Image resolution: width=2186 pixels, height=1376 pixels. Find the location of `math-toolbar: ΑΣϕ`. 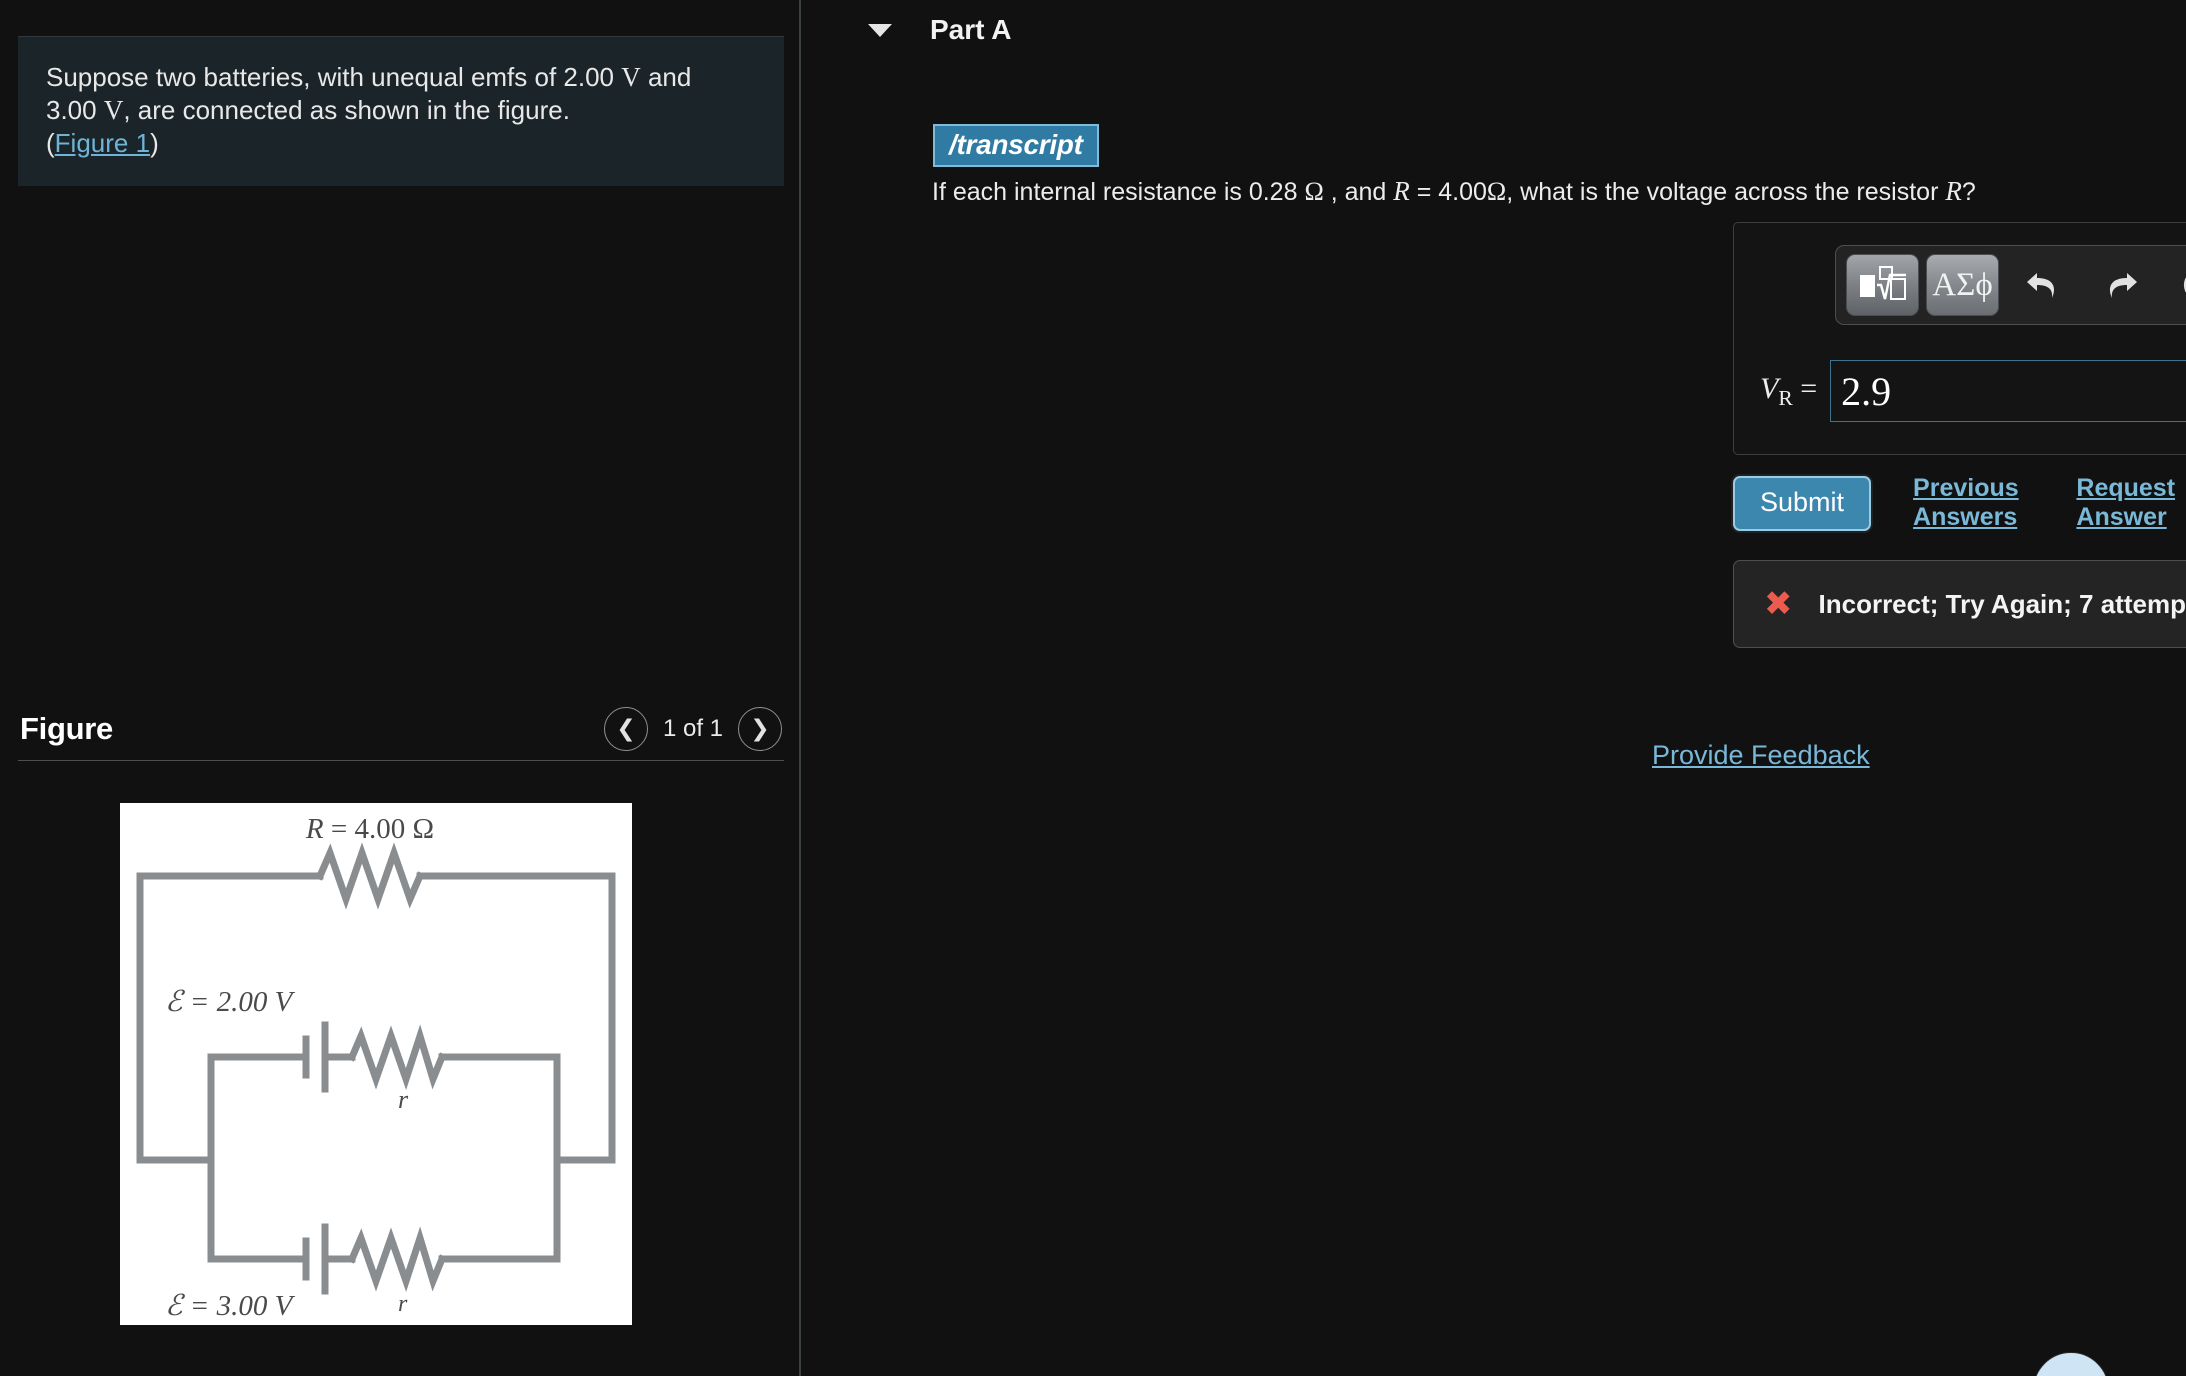

math-toolbar: ΑΣϕ is located at coordinates (2010, 285).